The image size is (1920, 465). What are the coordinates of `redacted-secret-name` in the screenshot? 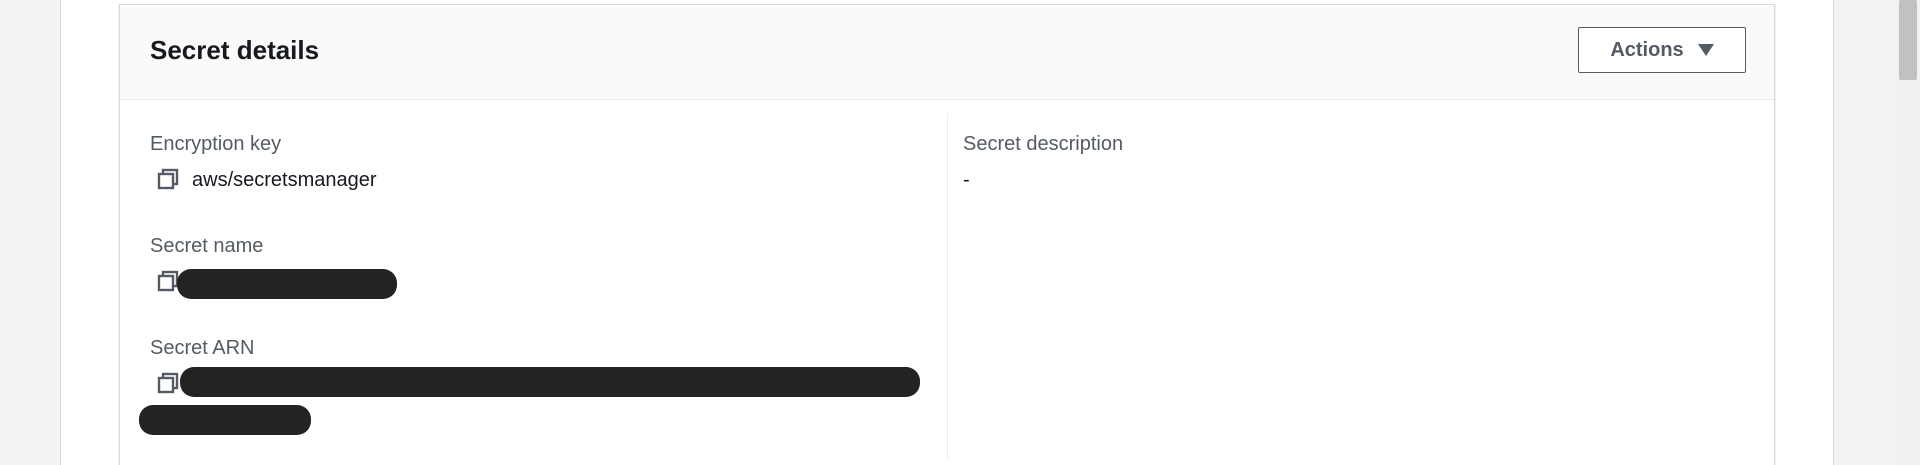 It's located at (287, 284).